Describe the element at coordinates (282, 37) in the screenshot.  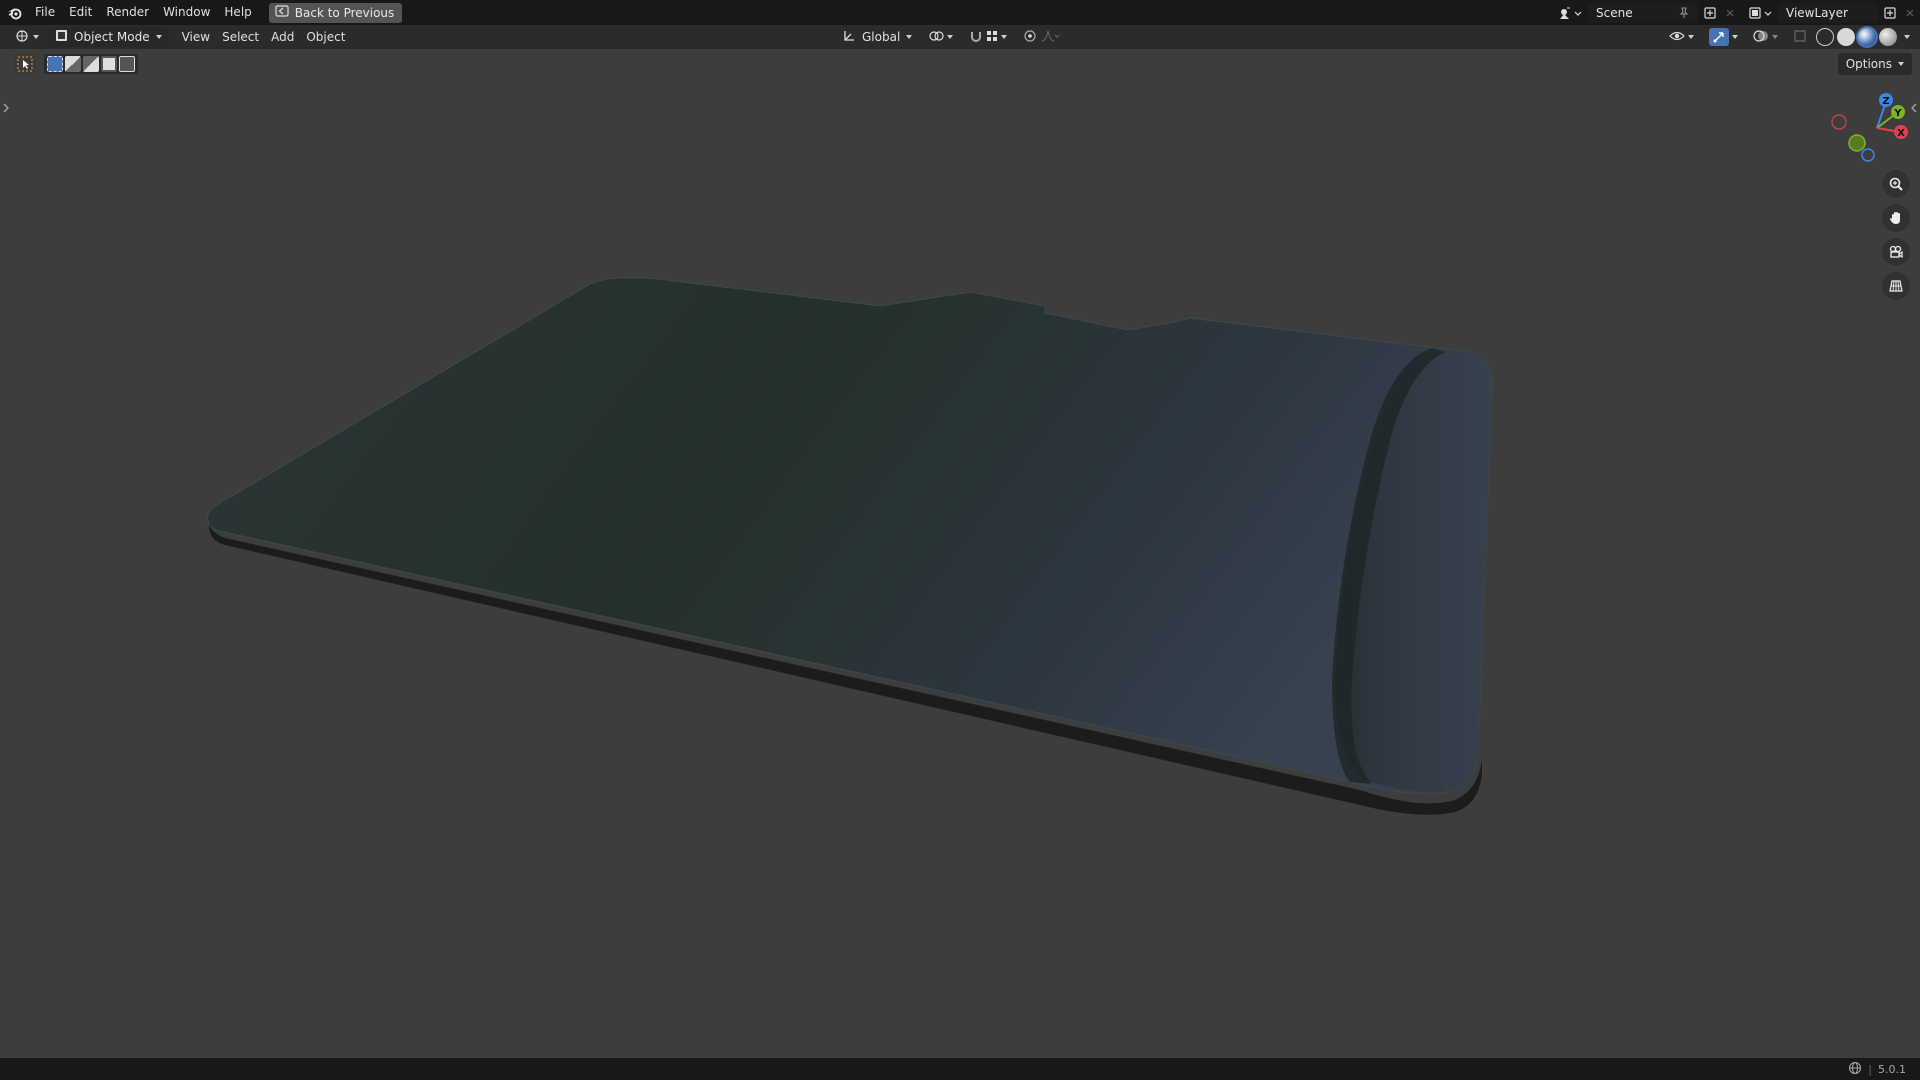
I see `menu-add: Add` at that location.